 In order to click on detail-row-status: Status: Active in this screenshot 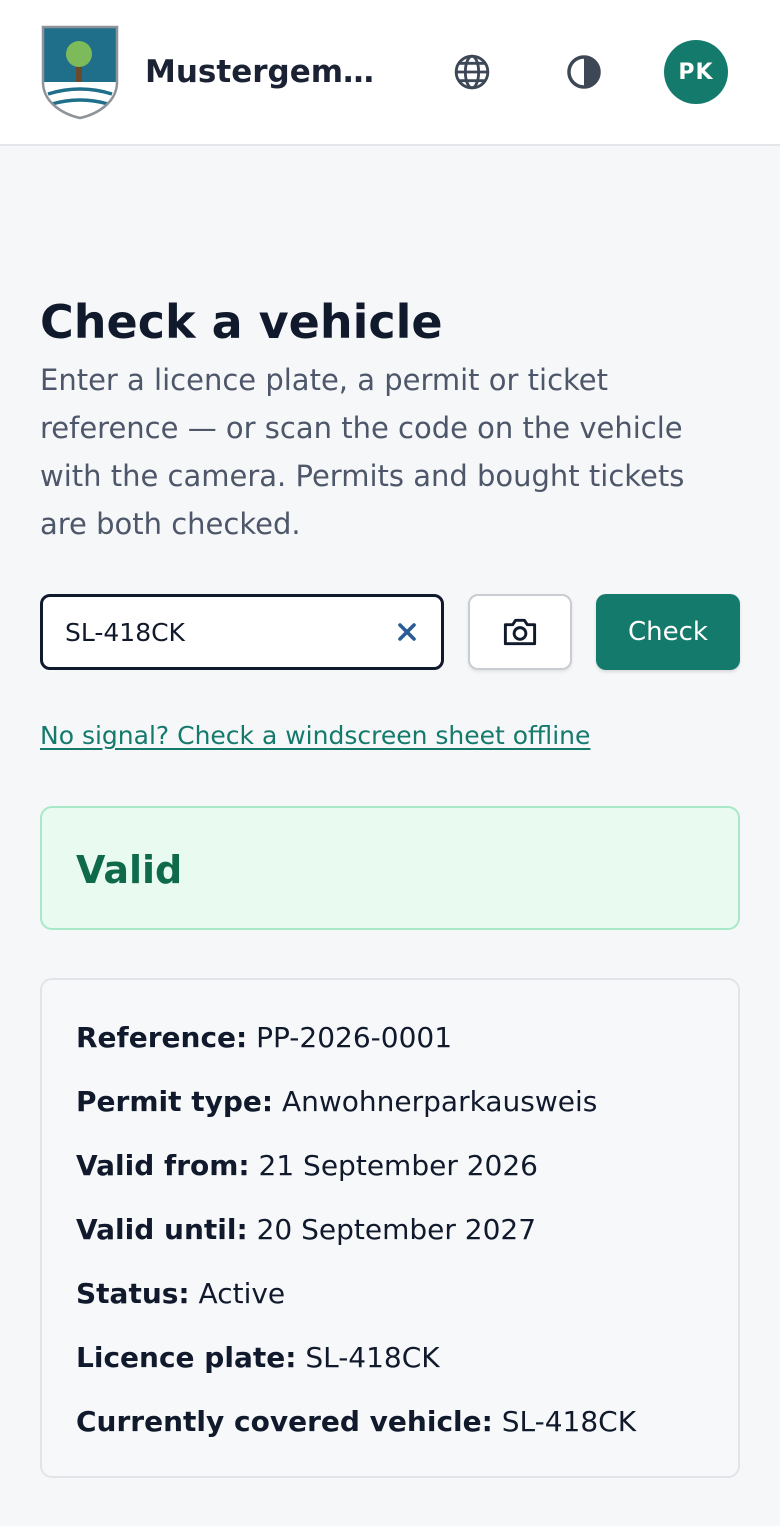, I will do `click(180, 1294)`.